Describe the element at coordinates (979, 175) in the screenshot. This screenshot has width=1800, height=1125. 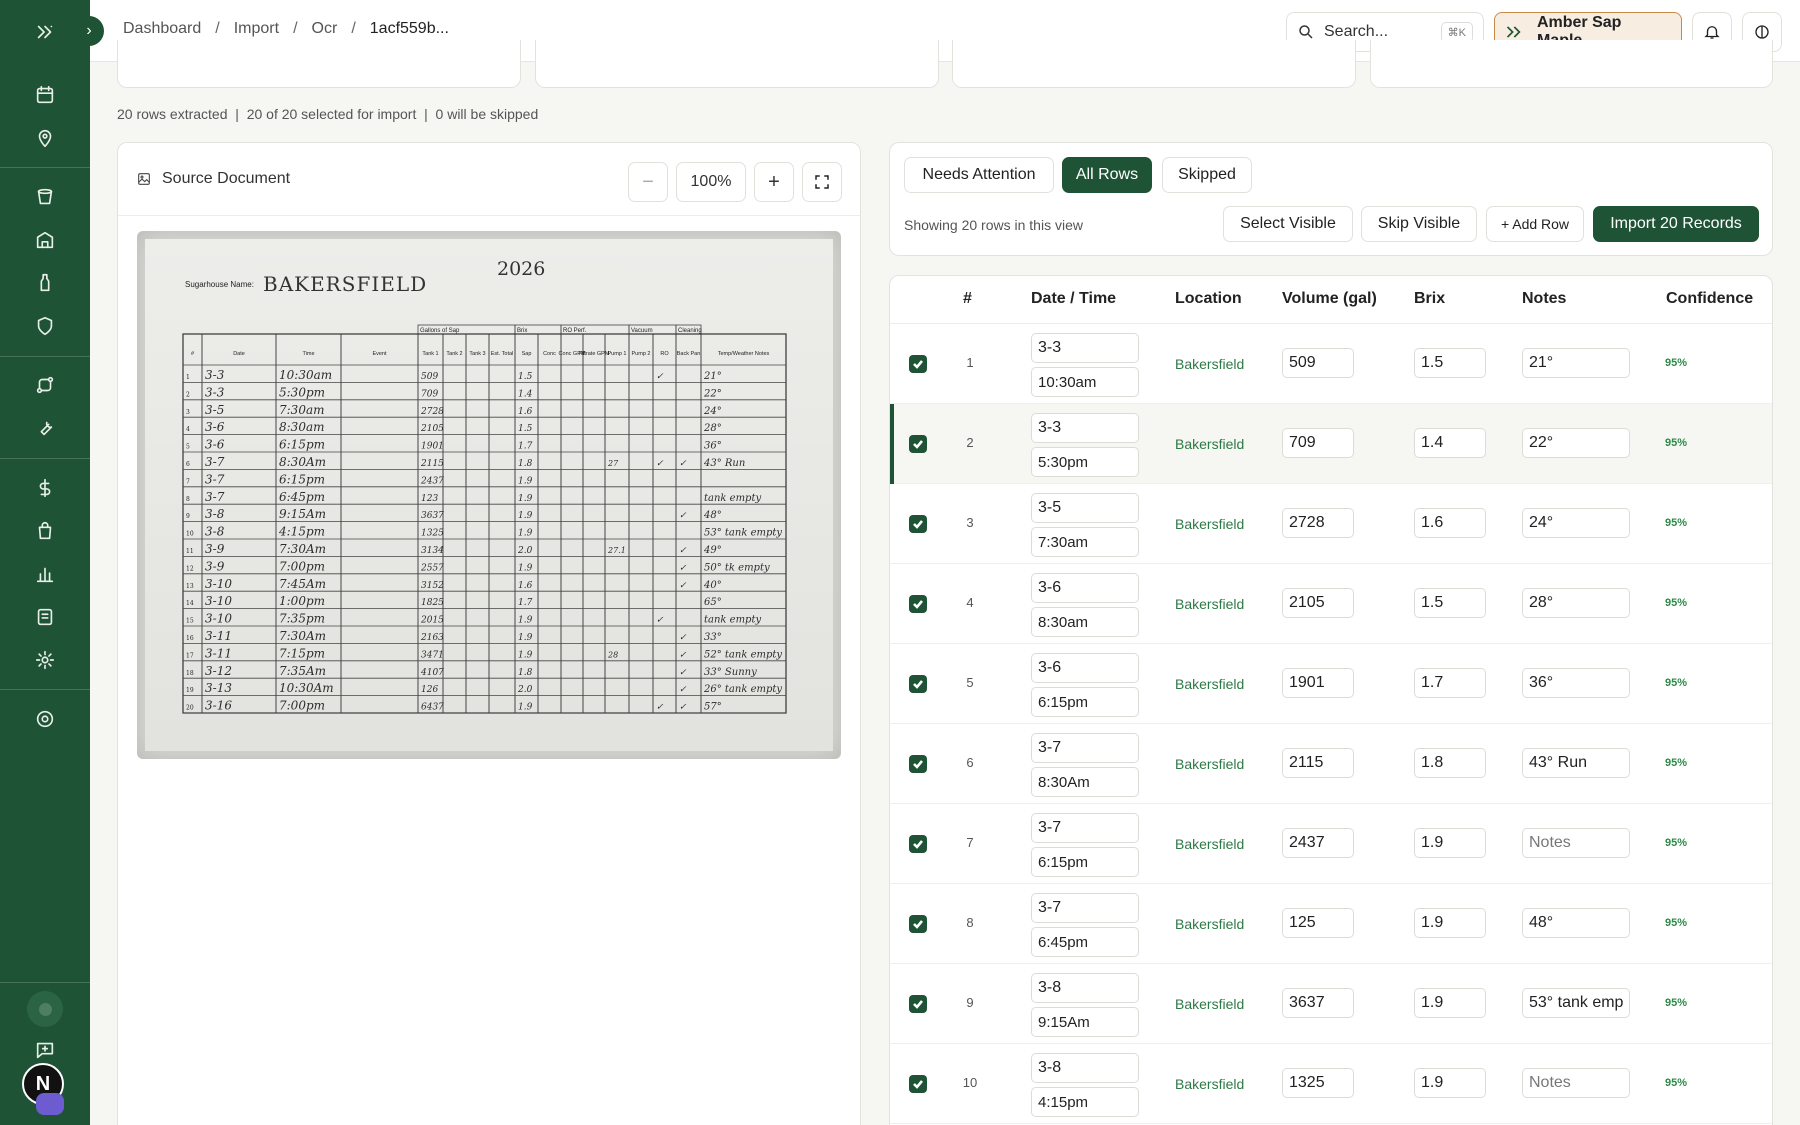
I see `tab-needs-attention: Needs Attention` at that location.